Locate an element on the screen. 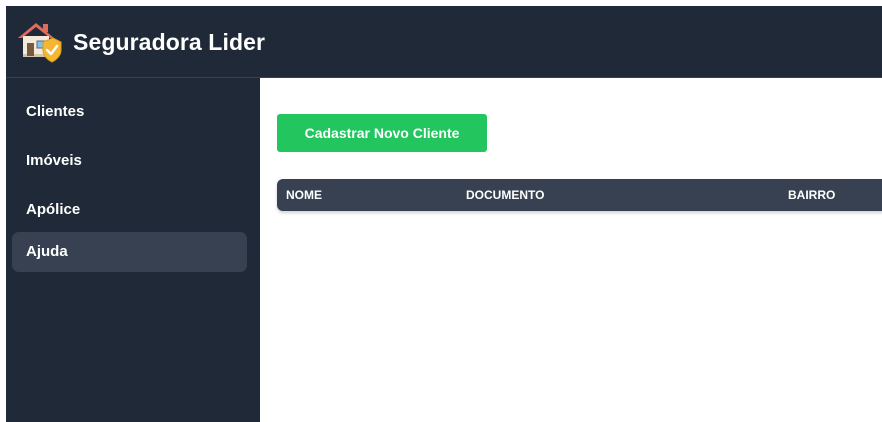  sidebar-item-label: Apólice is located at coordinates (53, 209).